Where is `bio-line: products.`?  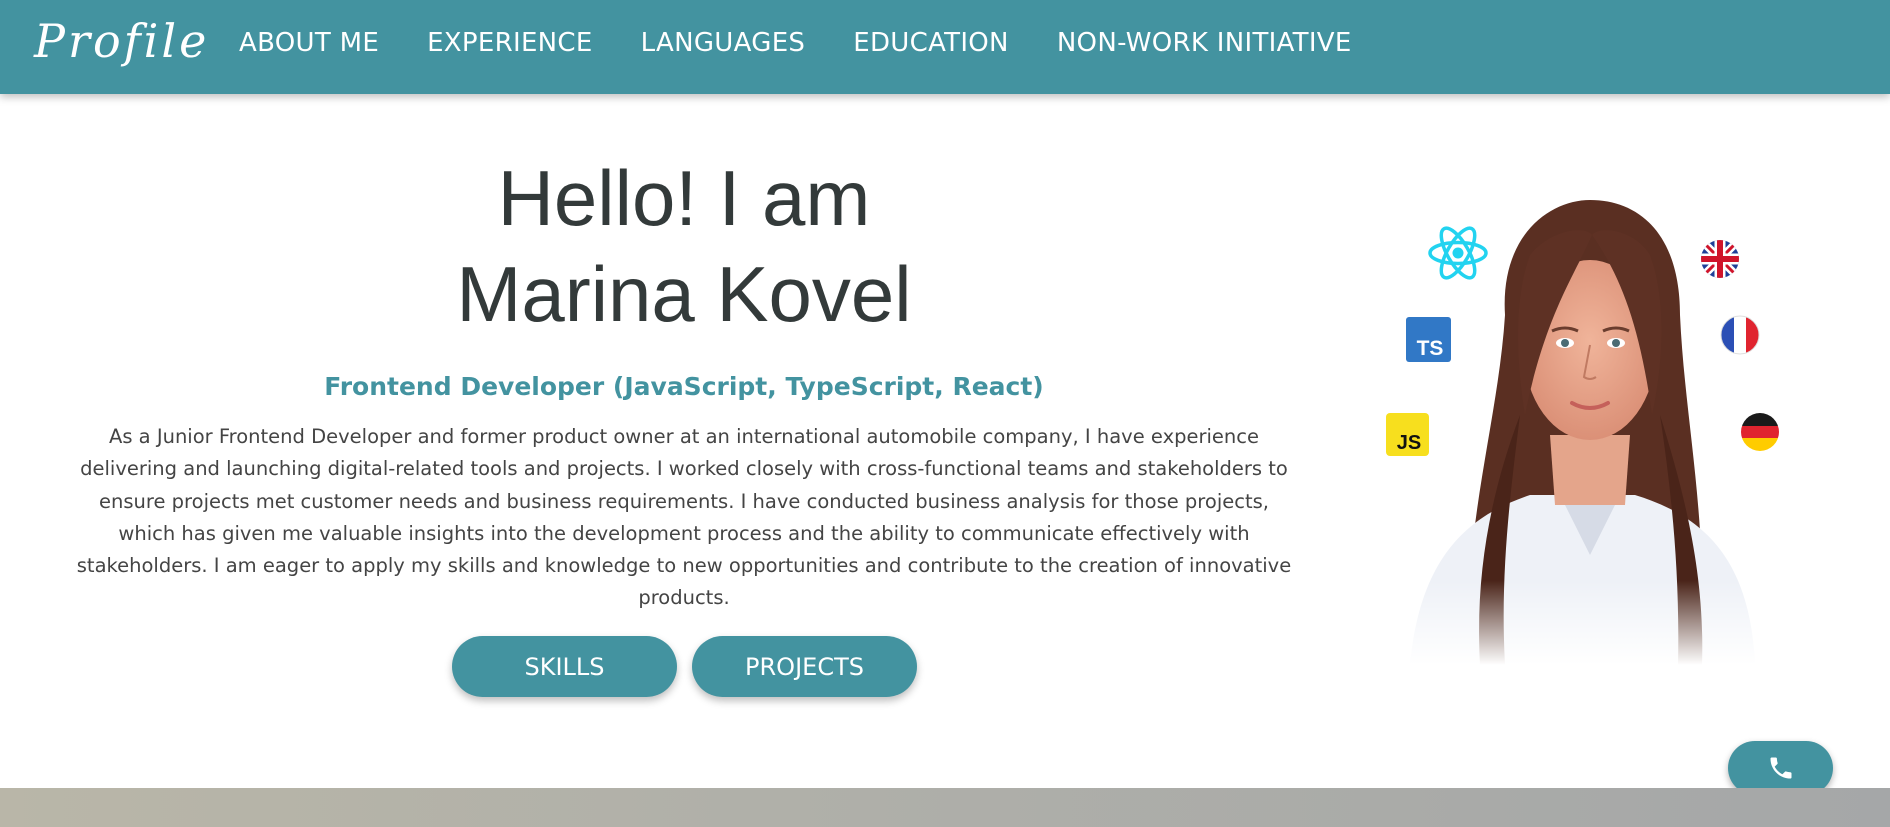
bio-line: products. is located at coordinates (684, 598).